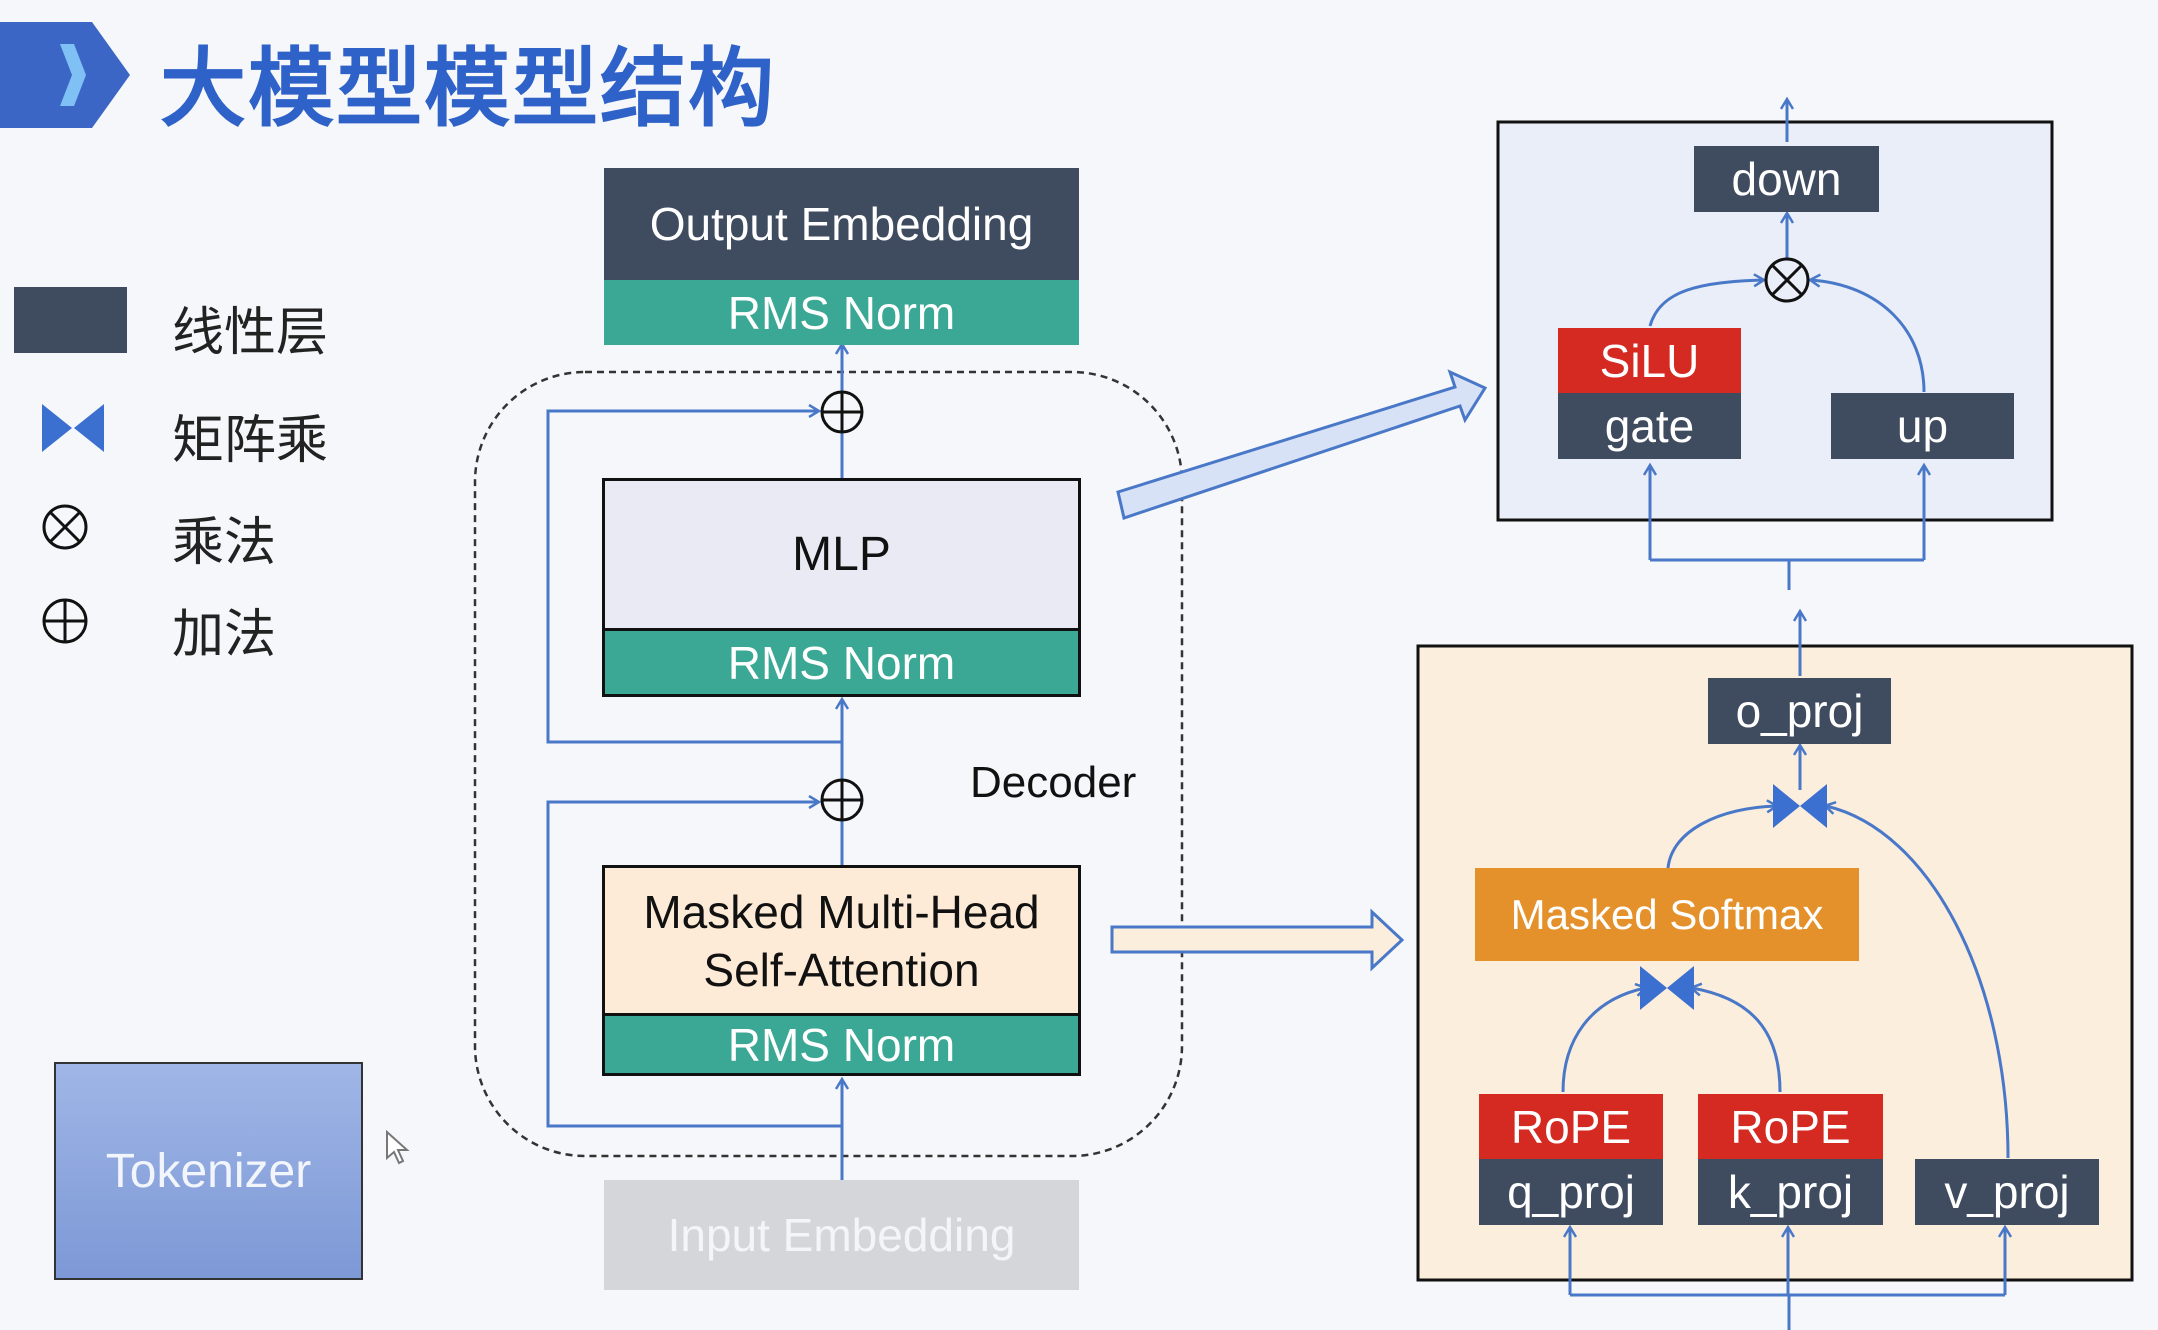  Describe the element at coordinates (1790, 1126) in the screenshot. I see `rope-k-box: RoPE` at that location.